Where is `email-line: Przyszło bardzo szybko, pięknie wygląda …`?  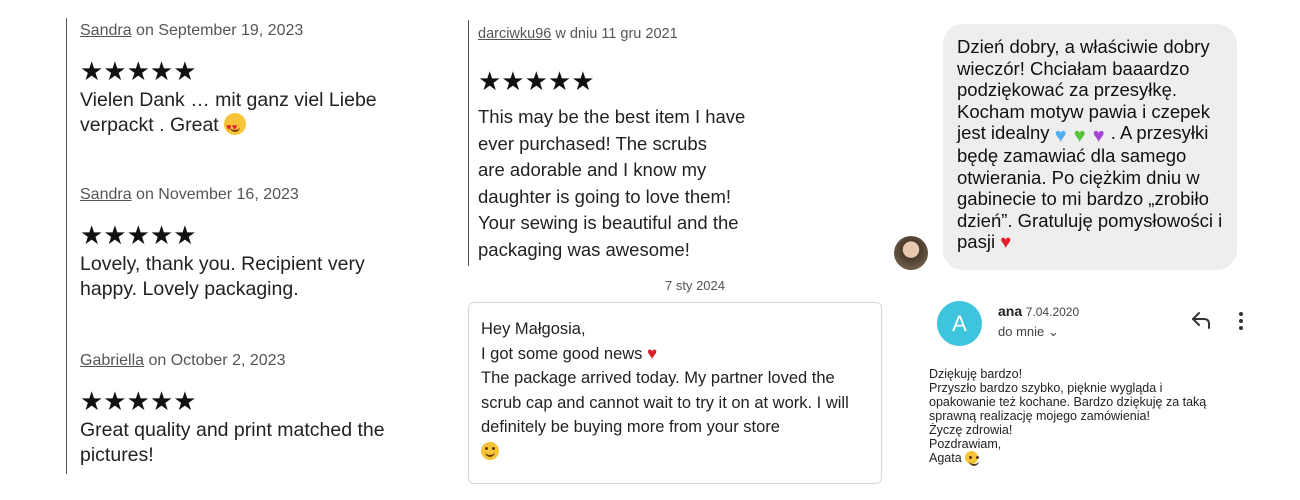 email-line: Przyszło bardzo szybko, pięknie wygląda … is located at coordinates (1046, 388).